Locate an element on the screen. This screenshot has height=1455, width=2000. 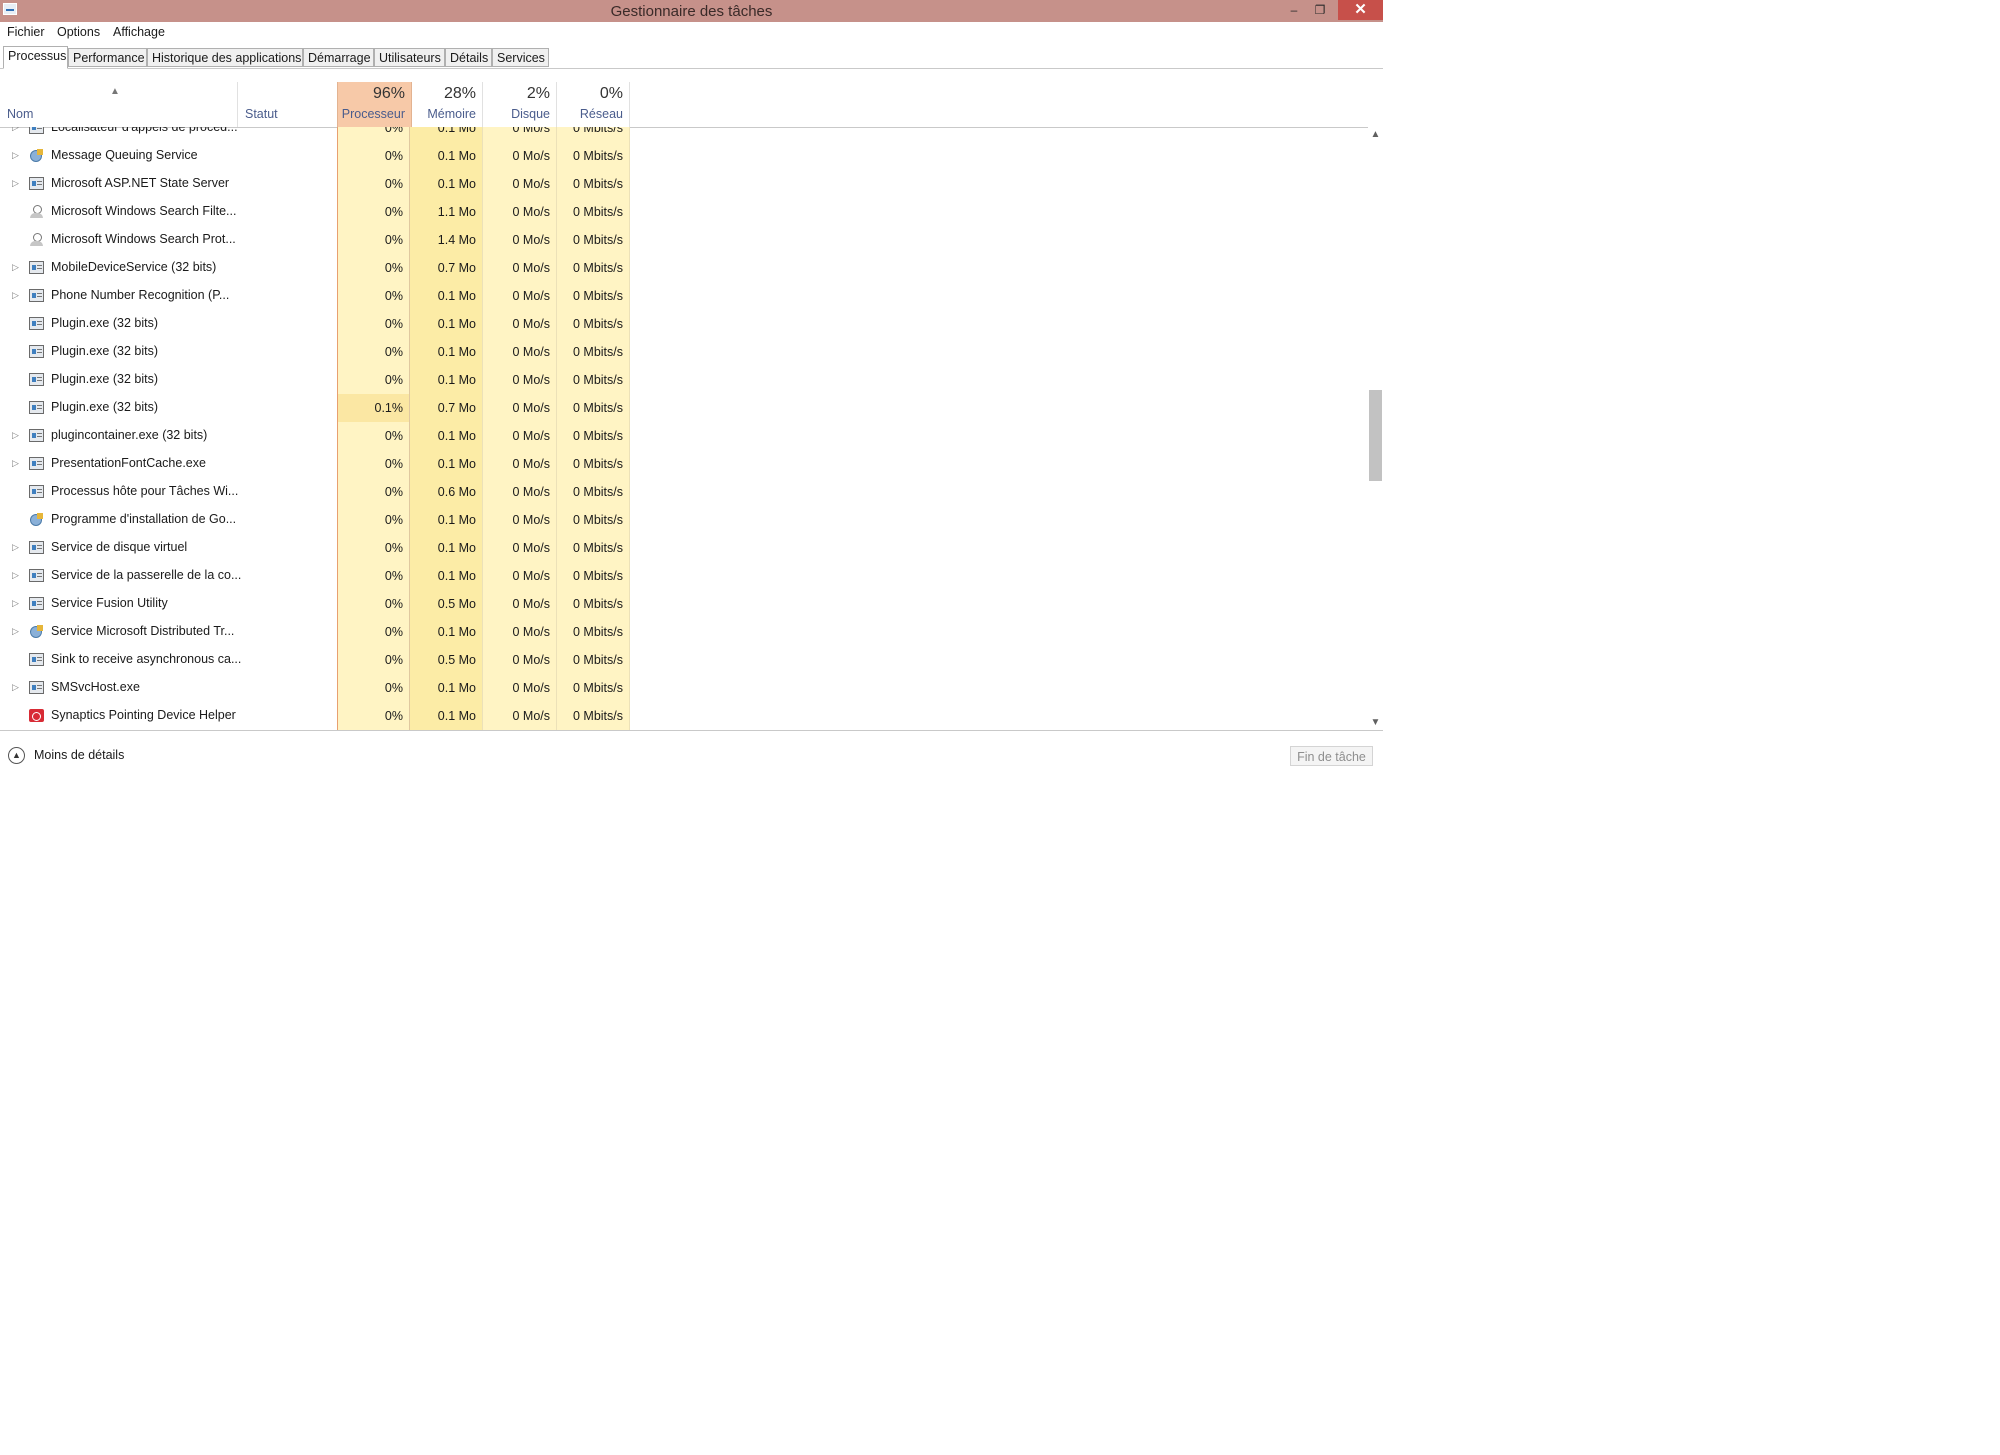
column-header-memoire: 28% Mémoire is located at coordinates (446, 104).